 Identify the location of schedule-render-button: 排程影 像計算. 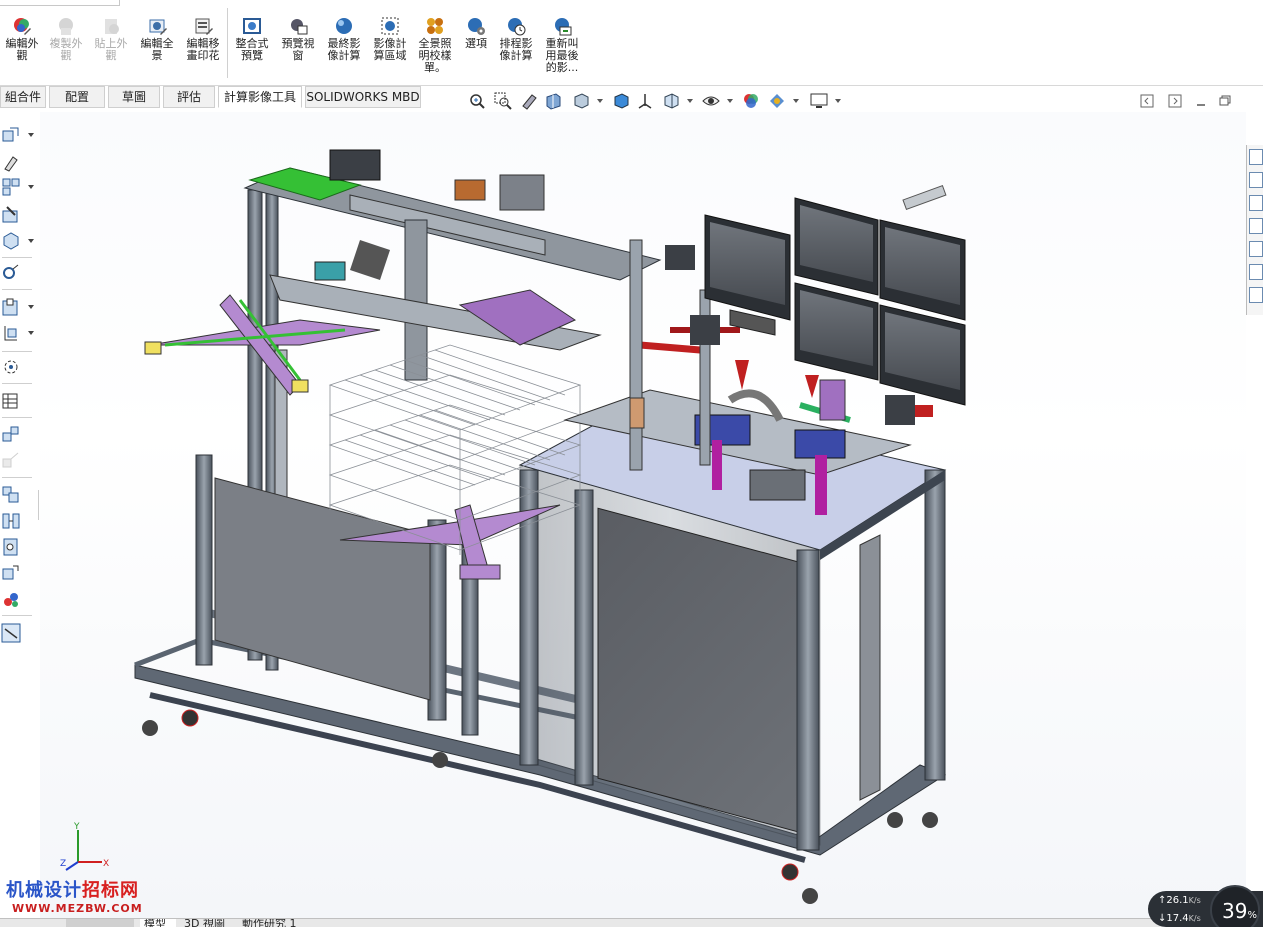
(516, 39).